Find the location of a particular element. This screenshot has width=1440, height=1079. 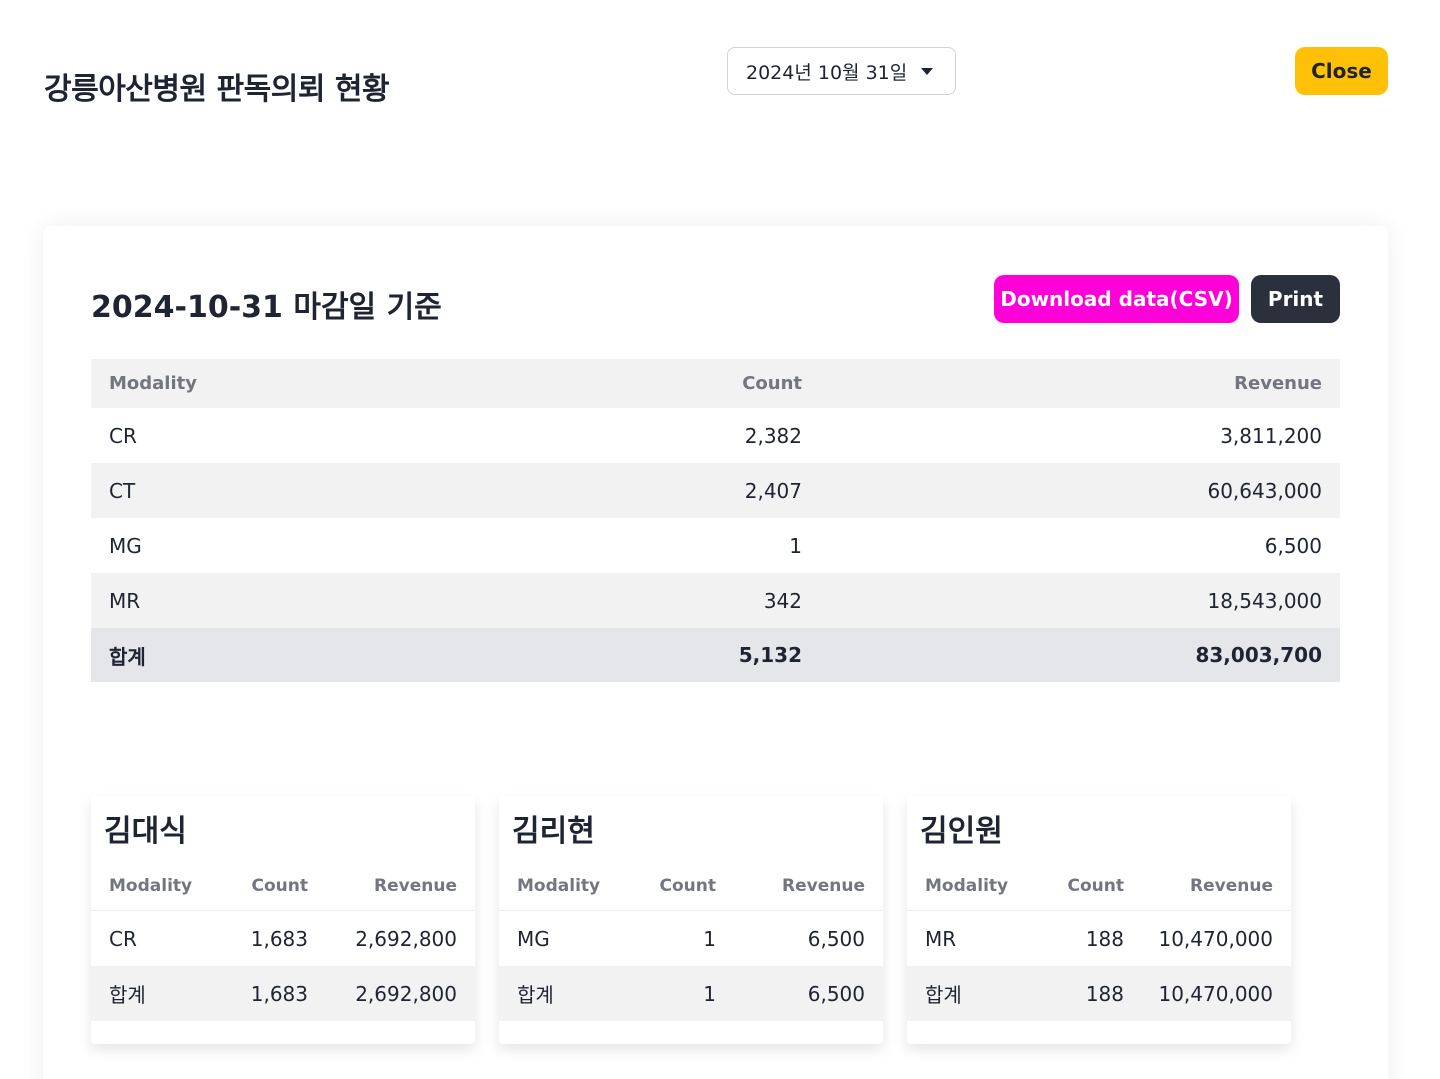

doctor-name: 김인원 is located at coordinates (961, 831).